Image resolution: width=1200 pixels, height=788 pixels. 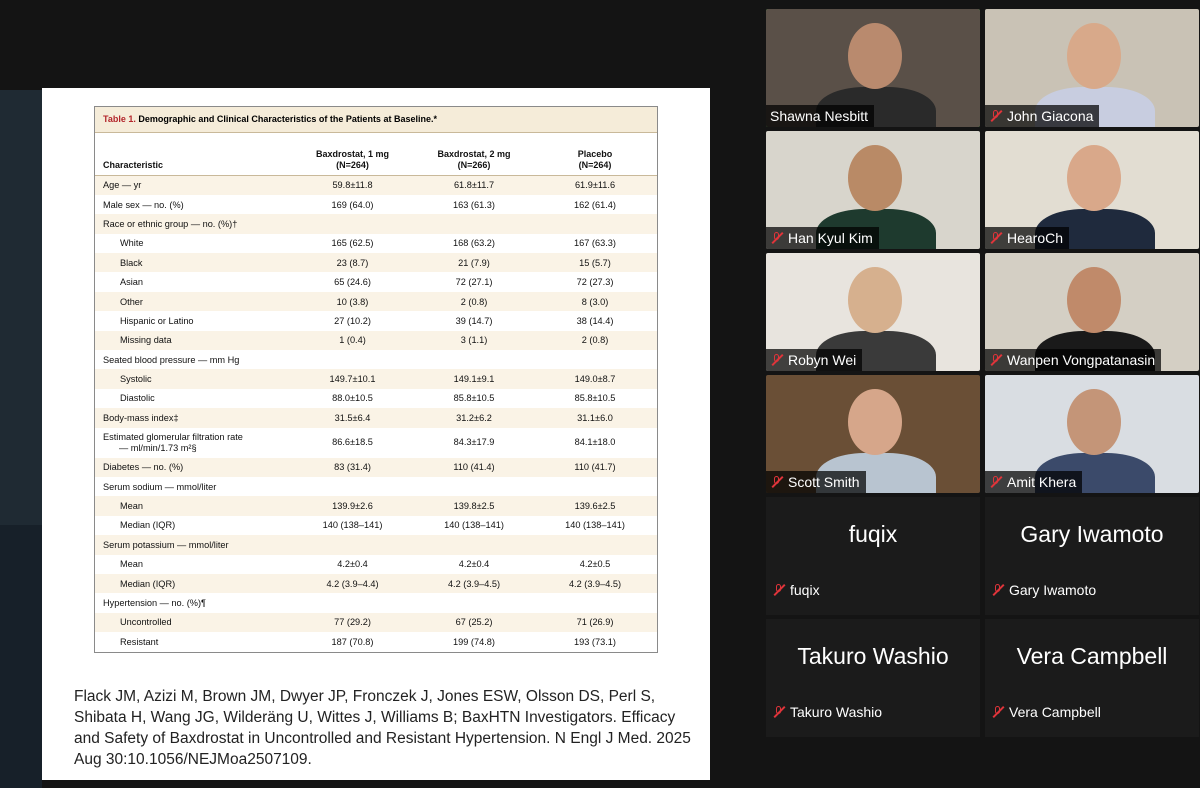 I want to click on table-row: Age — yr 59.8±11.8 61.8±11.7 61.9±11.6, so click(x=376, y=185).